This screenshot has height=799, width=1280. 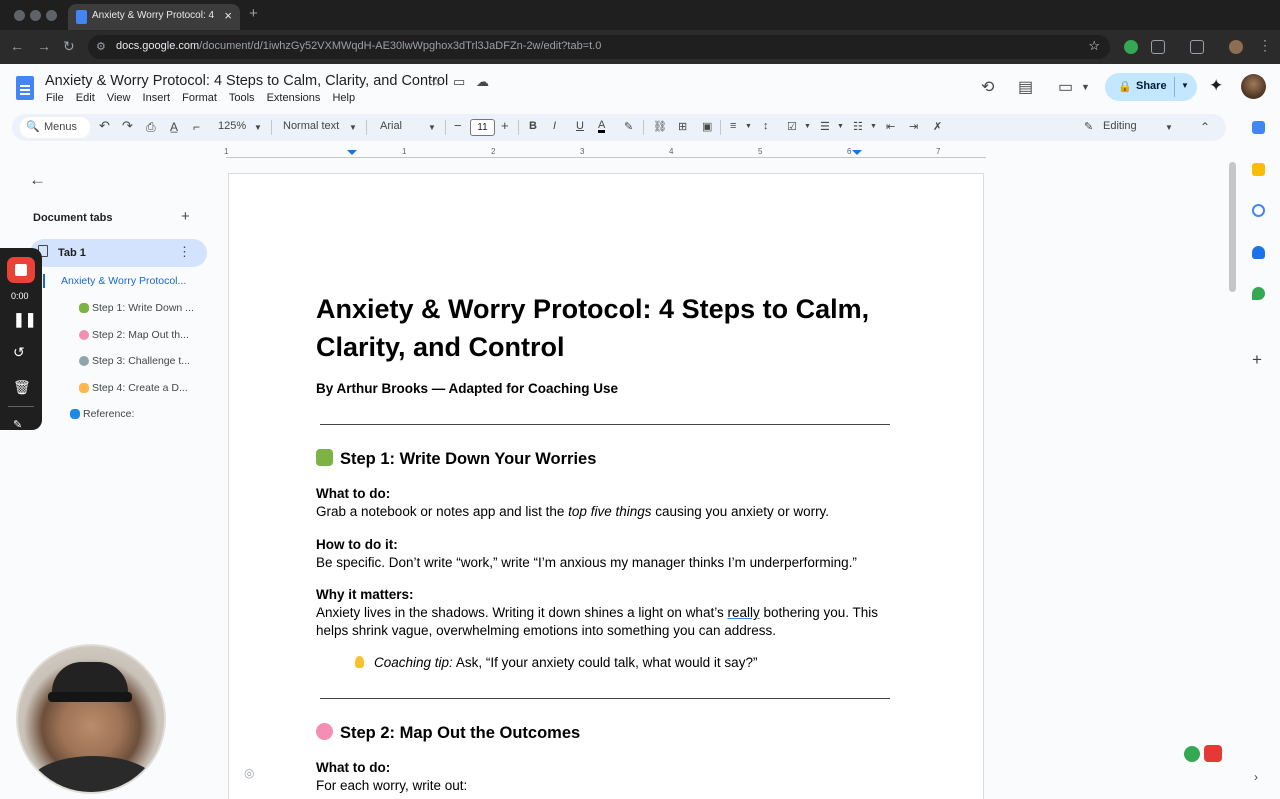 I want to click on comments-icon: ▤, so click(x=1025, y=87).